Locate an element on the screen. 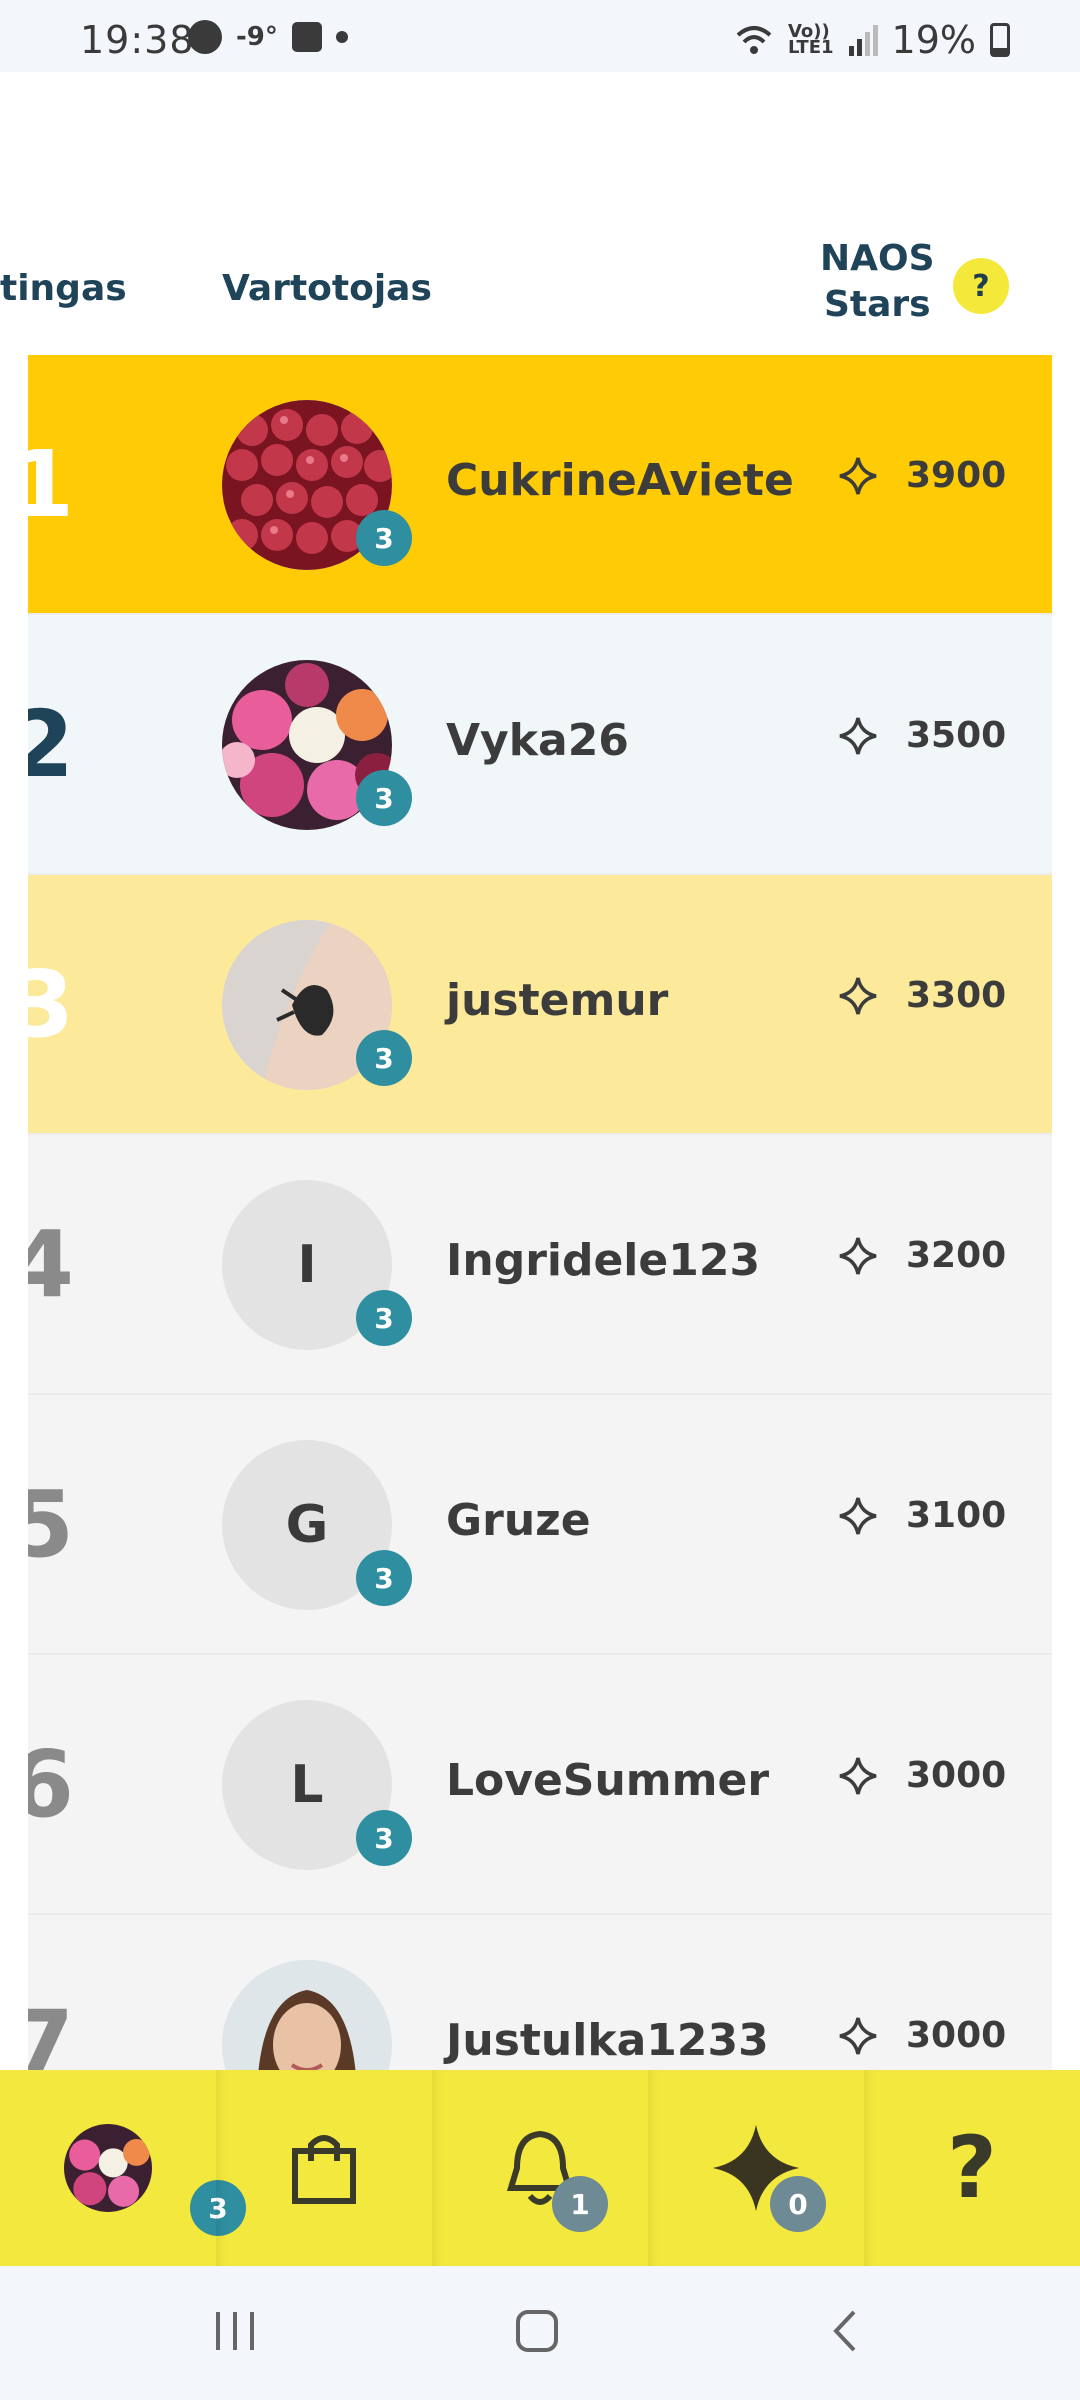 The image size is (1080, 2400). rank-number: 4 is located at coordinates (51, 1265).